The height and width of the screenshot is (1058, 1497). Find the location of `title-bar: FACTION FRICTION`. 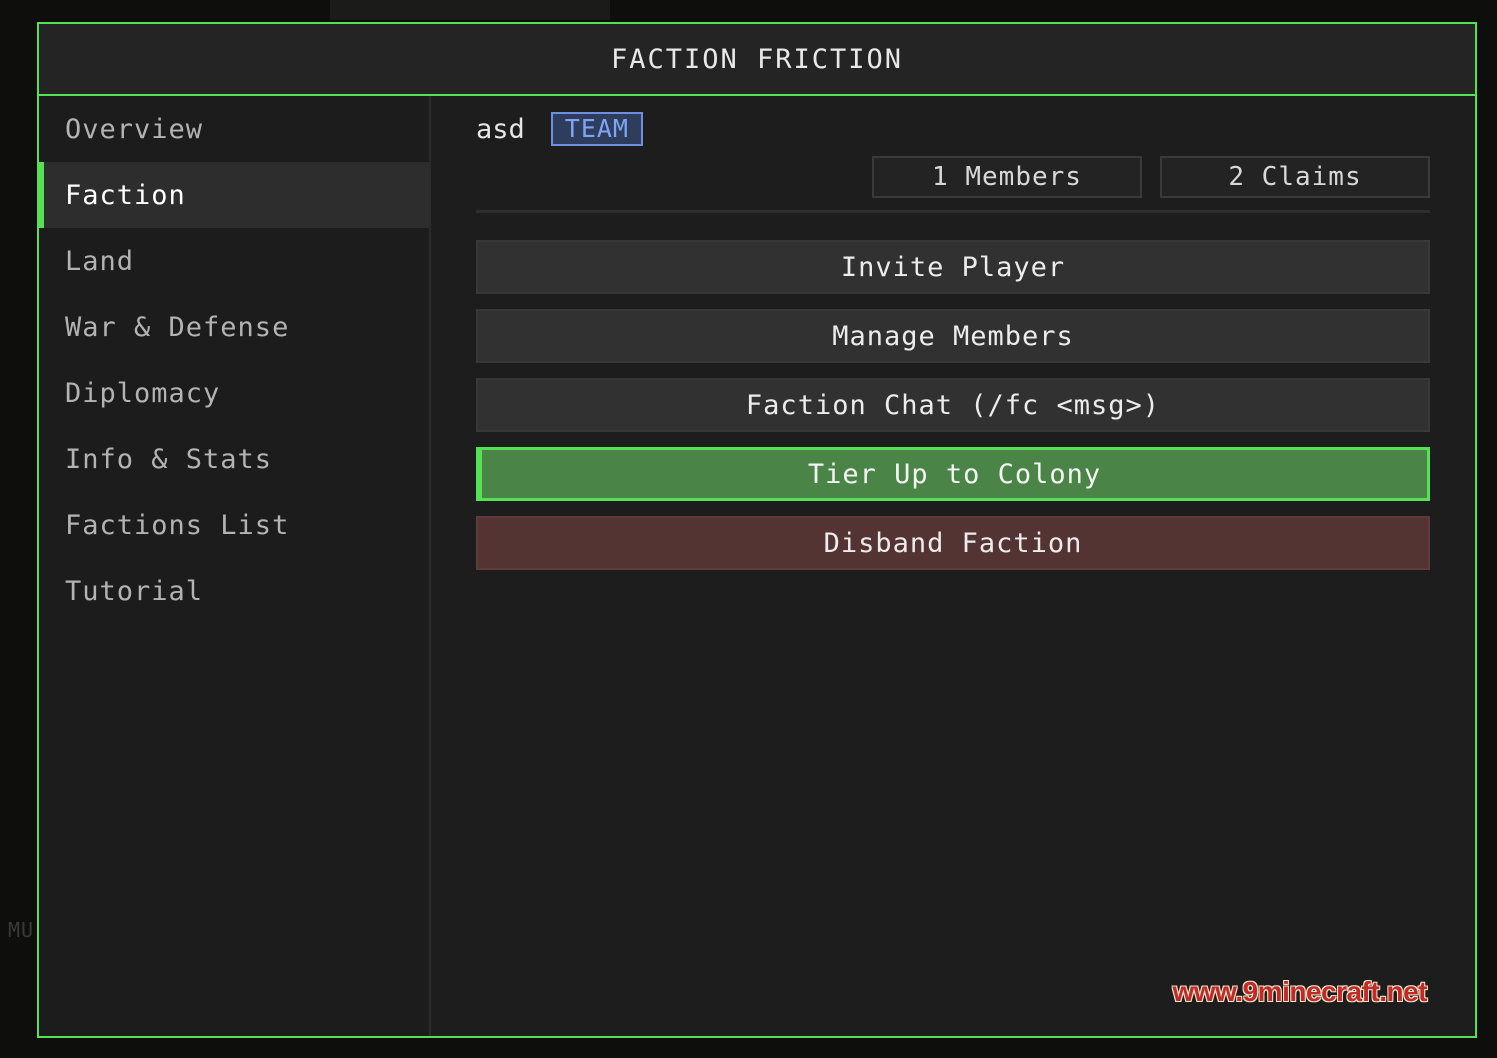

title-bar: FACTION FRICTION is located at coordinates (757, 60).